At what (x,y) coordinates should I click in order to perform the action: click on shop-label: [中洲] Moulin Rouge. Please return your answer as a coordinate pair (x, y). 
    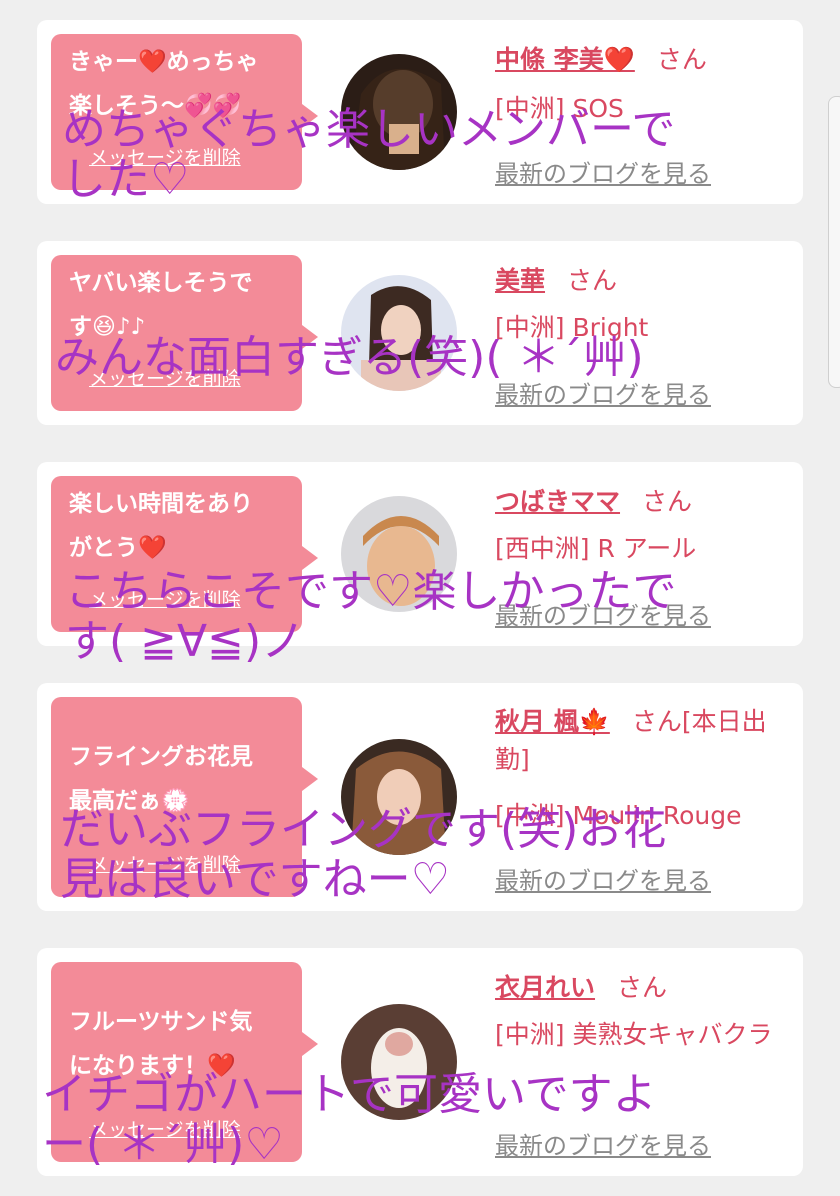
    Looking at the image, I should click on (618, 815).